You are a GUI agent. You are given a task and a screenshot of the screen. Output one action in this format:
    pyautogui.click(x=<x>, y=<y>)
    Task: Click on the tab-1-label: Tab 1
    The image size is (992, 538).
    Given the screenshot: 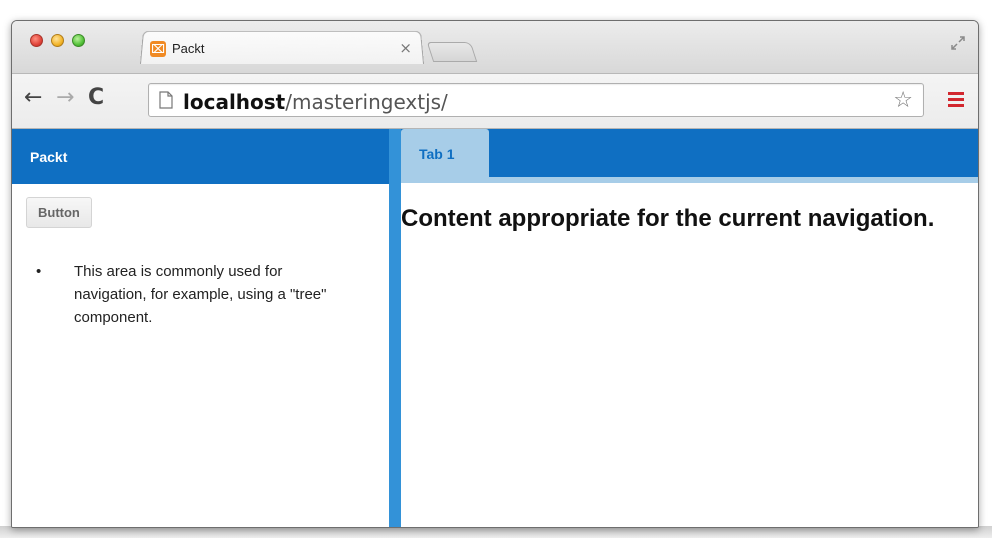 What is the action you would take?
    pyautogui.click(x=437, y=154)
    